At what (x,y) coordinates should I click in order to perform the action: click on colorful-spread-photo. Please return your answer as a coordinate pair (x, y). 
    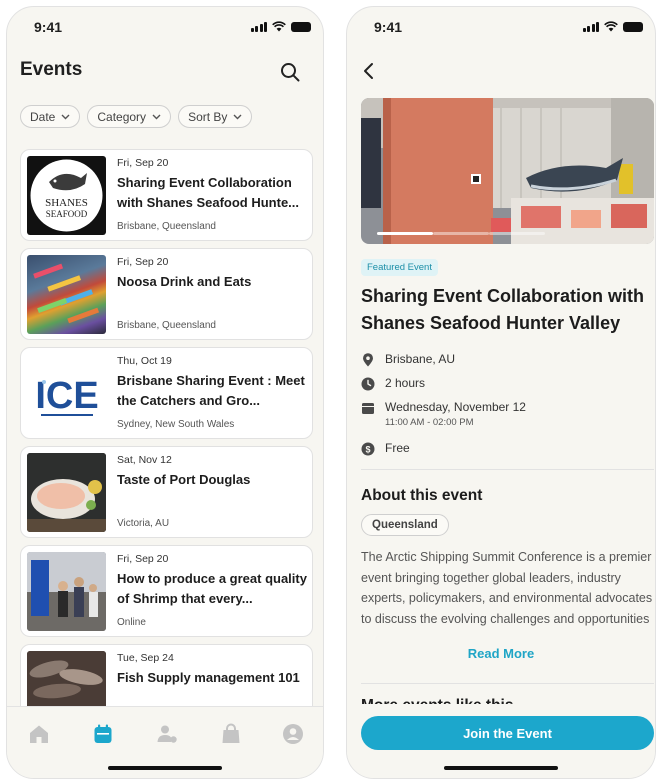
    Looking at the image, I should click on (66, 293).